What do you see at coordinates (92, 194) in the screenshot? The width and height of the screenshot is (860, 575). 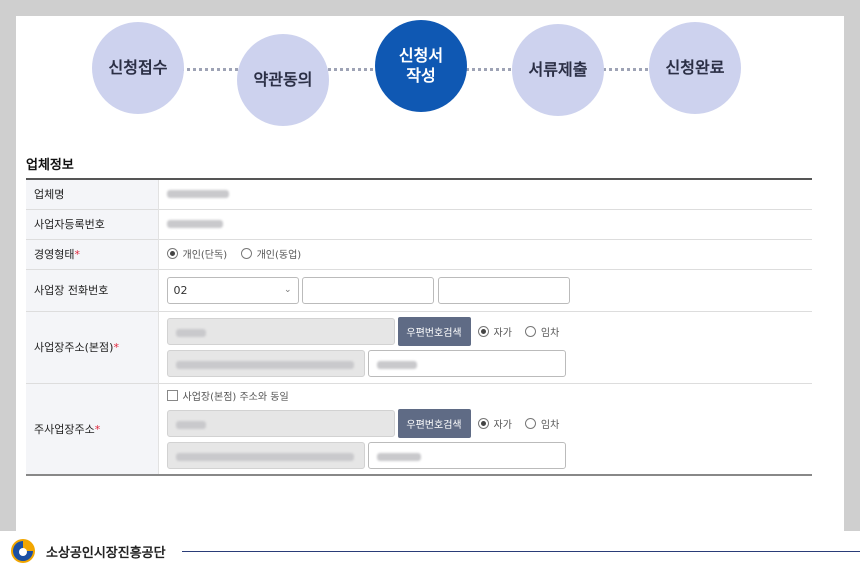 I see `field-label: 업체명` at bounding box center [92, 194].